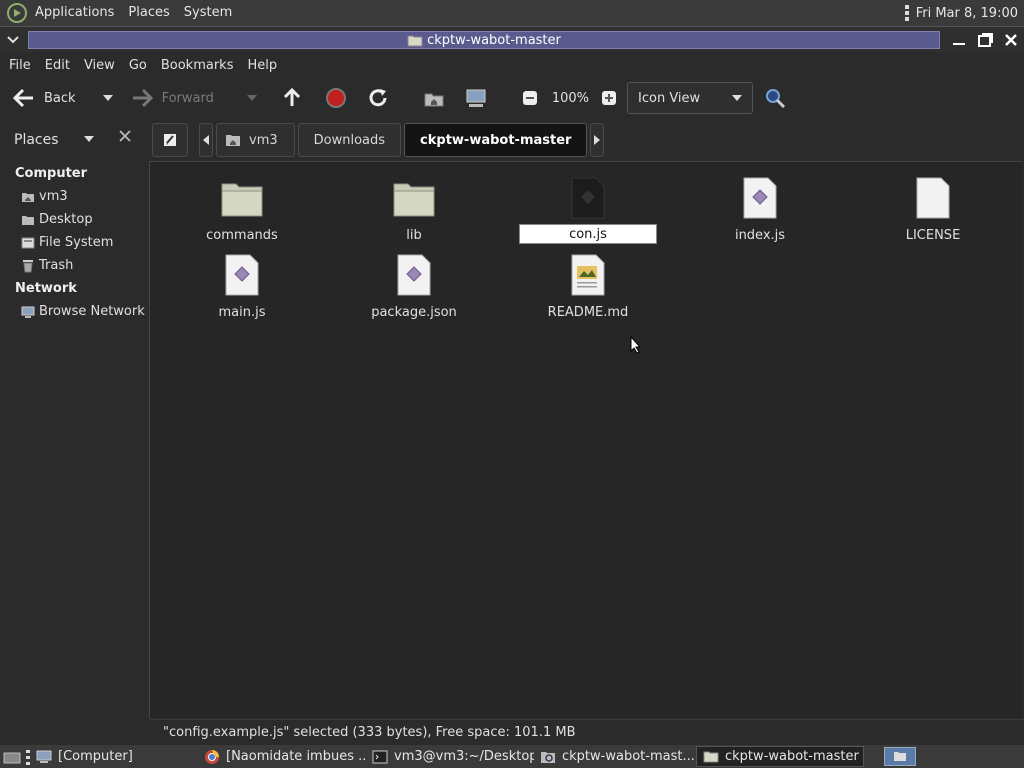 The image size is (1024, 768). I want to click on sidebar-item-browse-network: Browse Network, so click(74, 311).